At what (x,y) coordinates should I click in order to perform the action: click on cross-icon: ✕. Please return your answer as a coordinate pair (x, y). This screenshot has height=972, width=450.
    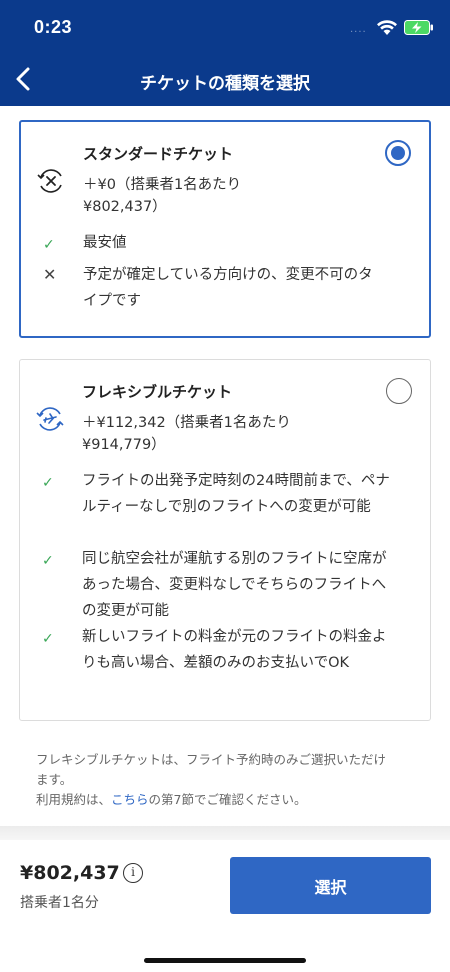
    Looking at the image, I should click on (50, 274).